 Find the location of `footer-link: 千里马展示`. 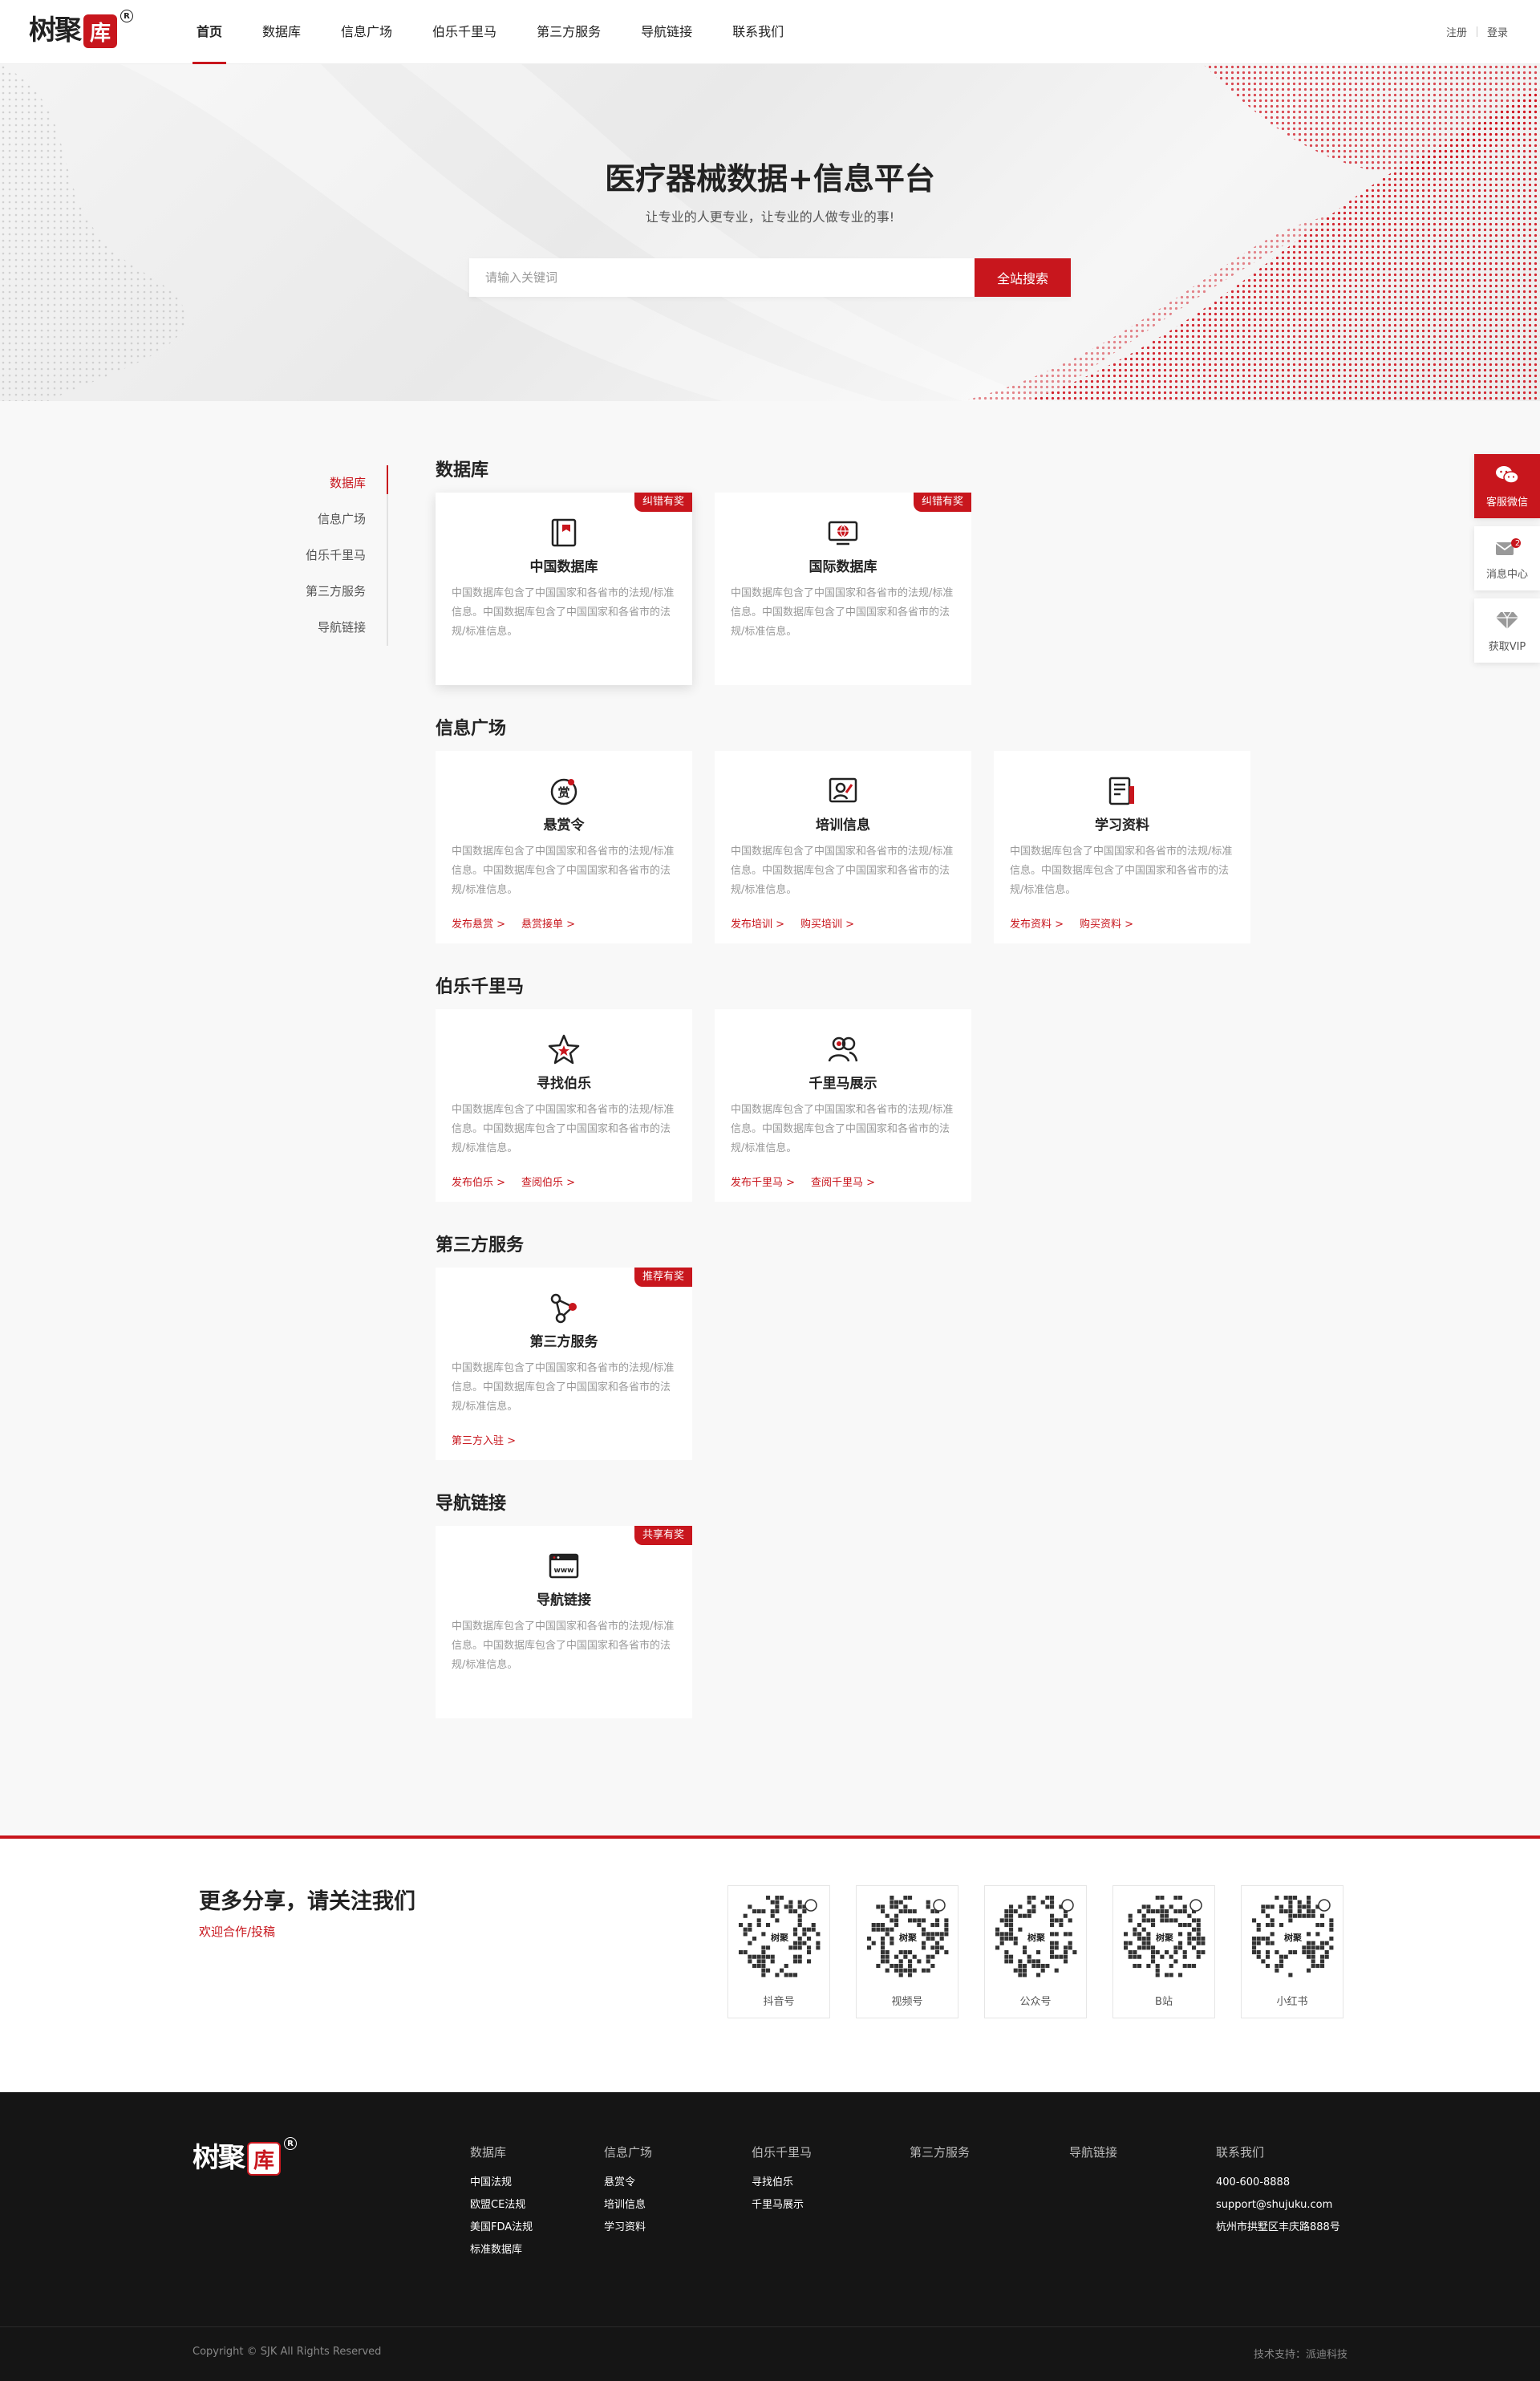

footer-link: 千里马展示 is located at coordinates (782, 2205).